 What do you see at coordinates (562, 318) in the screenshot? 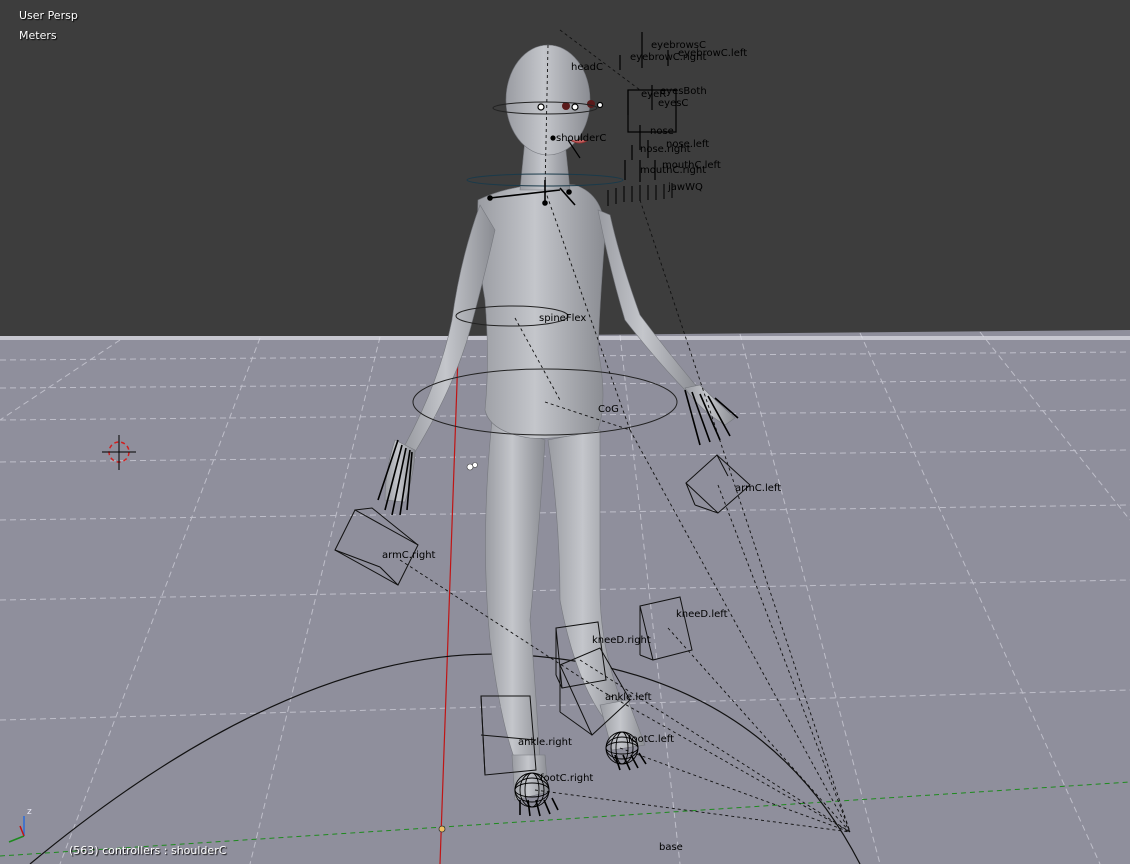
I see `bone-label-spineFlex: spineFlex` at bounding box center [562, 318].